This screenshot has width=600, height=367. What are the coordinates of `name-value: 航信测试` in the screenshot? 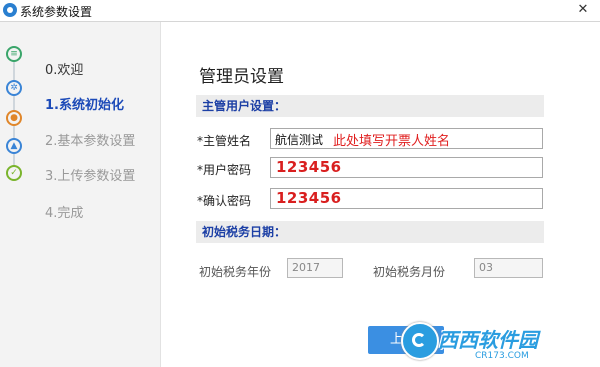 It's located at (299, 140).